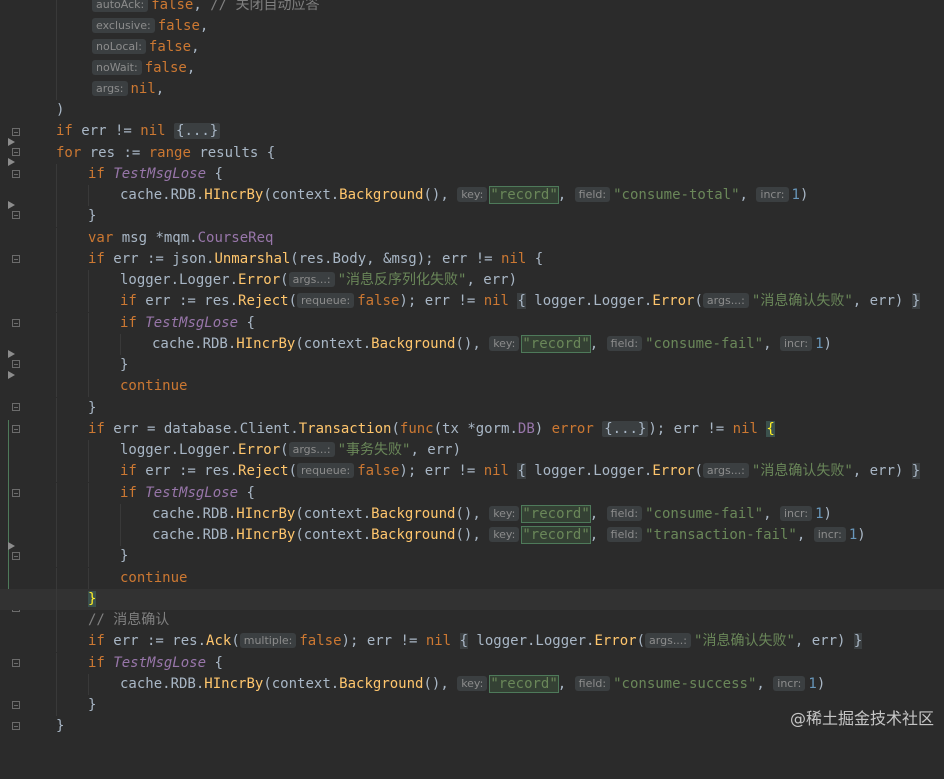 The image size is (944, 779). What do you see at coordinates (123, 25) in the screenshot?
I see `param-hint: exclusive:` at bounding box center [123, 25].